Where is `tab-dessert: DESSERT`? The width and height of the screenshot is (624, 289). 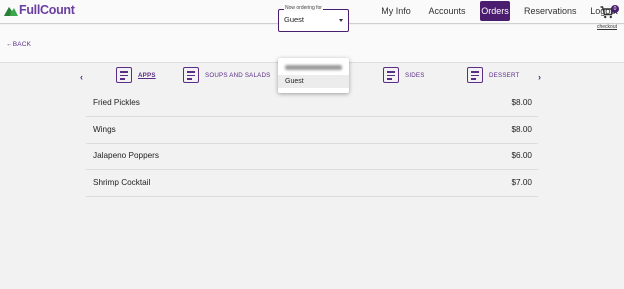
tab-dessert: DESSERT is located at coordinates (493, 75).